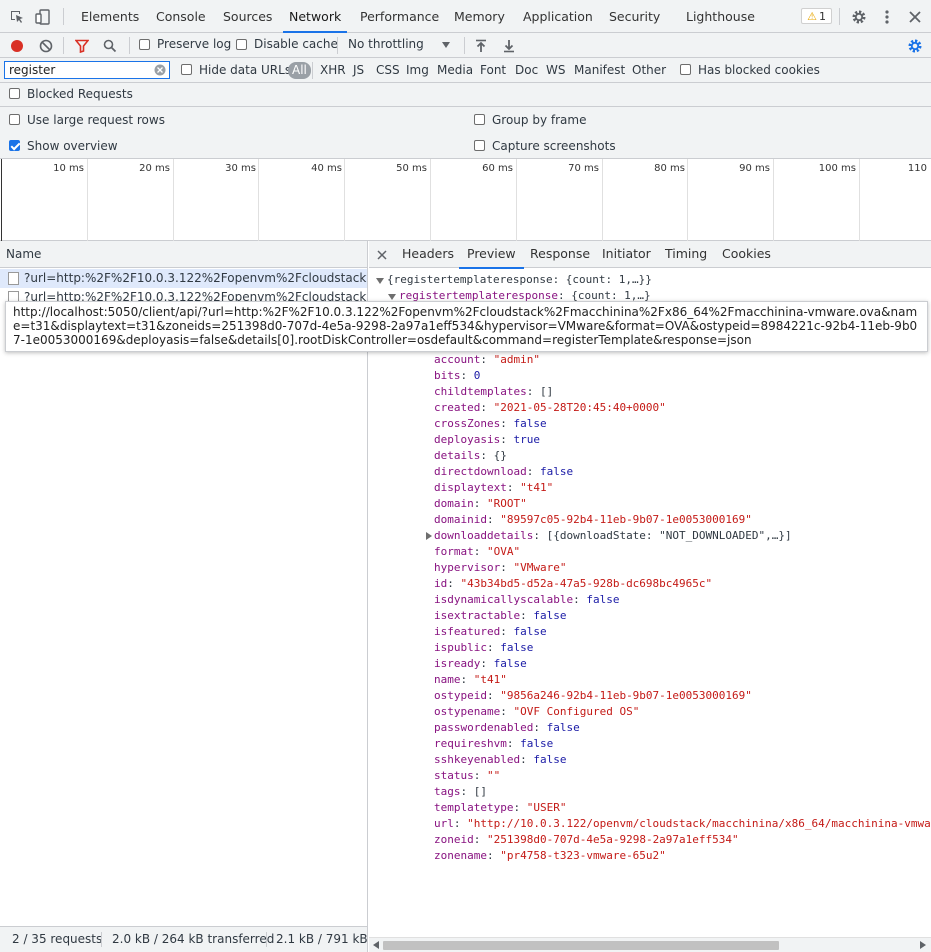 The height and width of the screenshot is (952, 931). What do you see at coordinates (481, 45) in the screenshot?
I see `upload-icon` at bounding box center [481, 45].